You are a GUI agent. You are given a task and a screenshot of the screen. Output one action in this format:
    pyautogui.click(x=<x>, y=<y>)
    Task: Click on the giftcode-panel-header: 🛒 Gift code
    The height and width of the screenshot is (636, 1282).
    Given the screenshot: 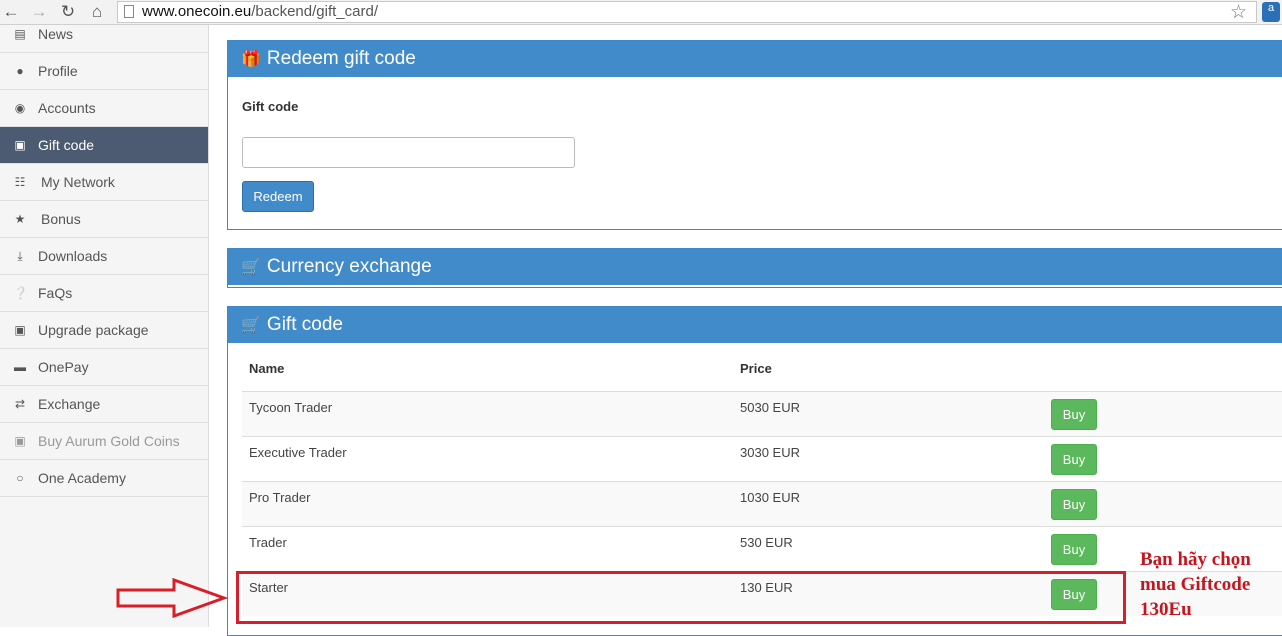 What is the action you would take?
    pyautogui.click(x=755, y=325)
    